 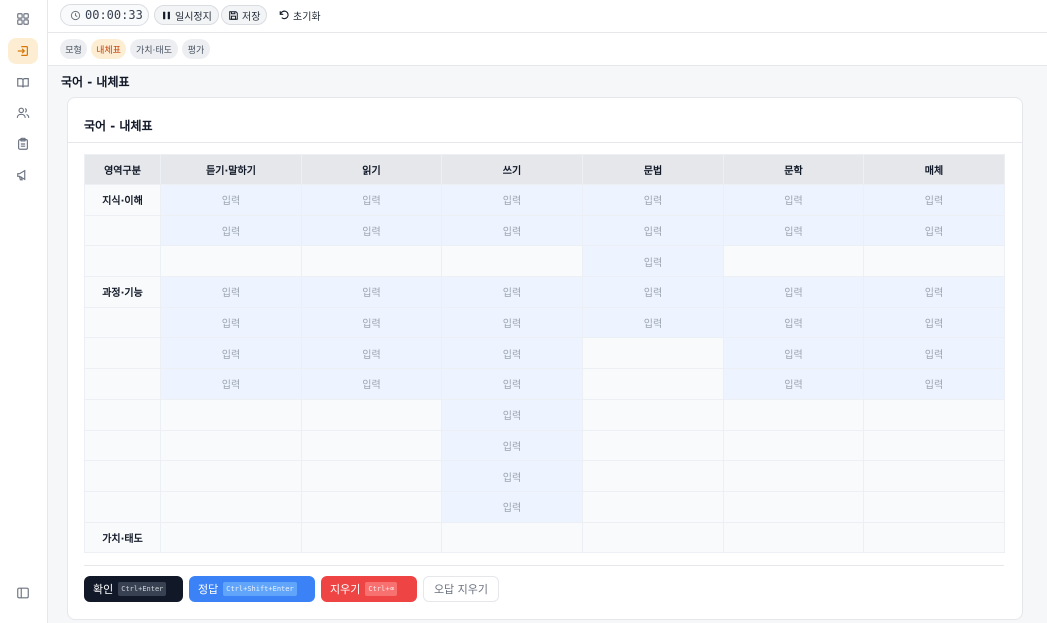 What do you see at coordinates (133, 589) in the screenshot?
I see `confirm-button: 확인 Ctrl+Enter` at bounding box center [133, 589].